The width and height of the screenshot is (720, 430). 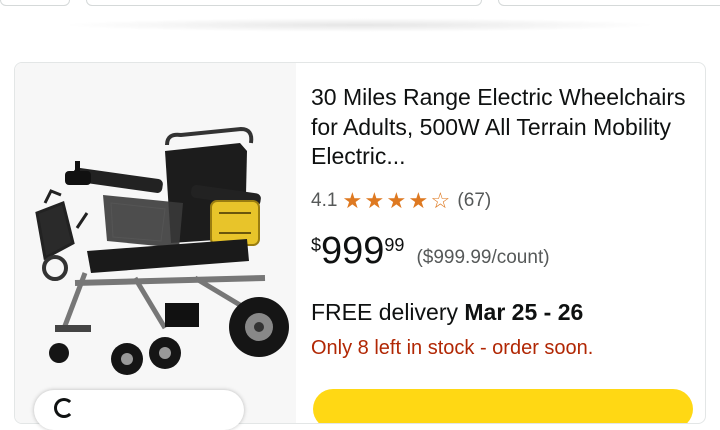 What do you see at coordinates (62, 235) in the screenshot?
I see `folded-chair-thumbnail` at bounding box center [62, 235].